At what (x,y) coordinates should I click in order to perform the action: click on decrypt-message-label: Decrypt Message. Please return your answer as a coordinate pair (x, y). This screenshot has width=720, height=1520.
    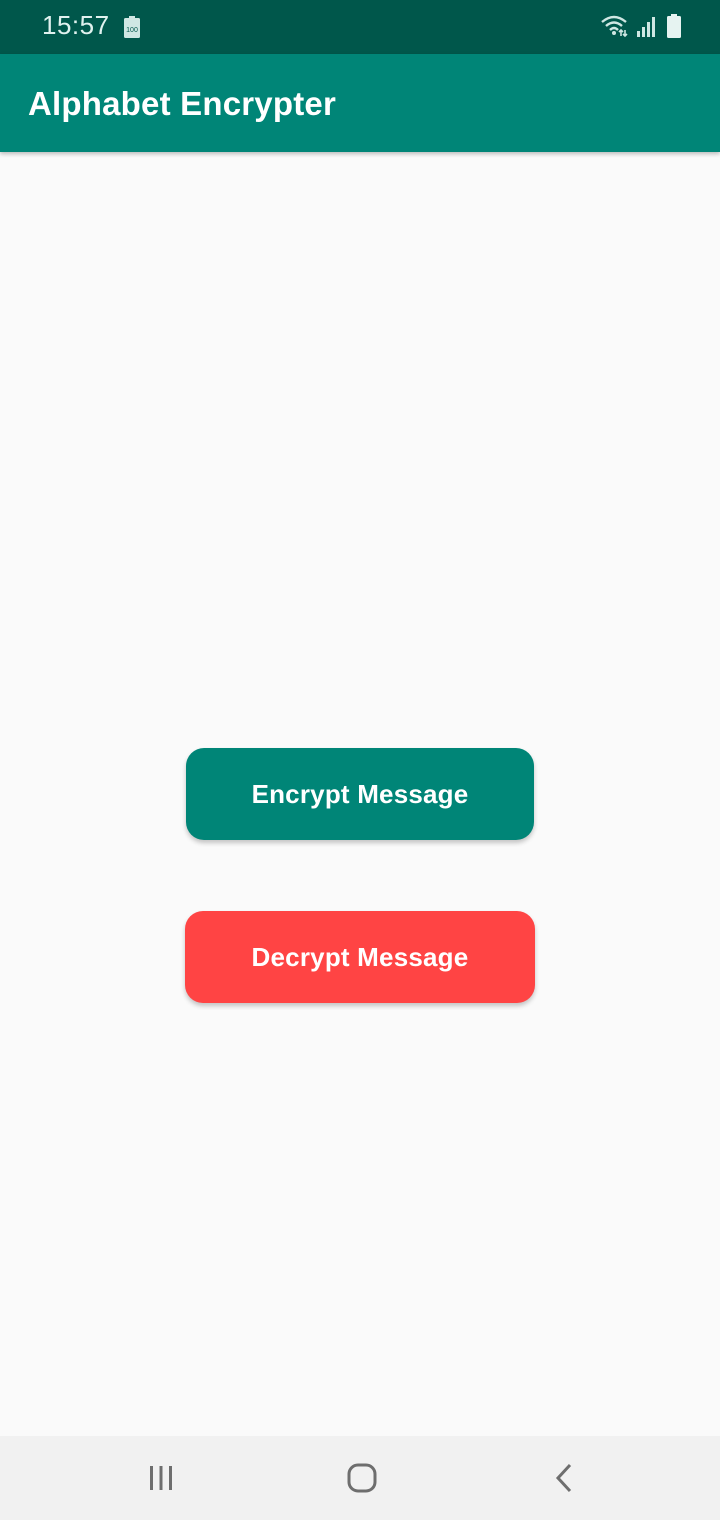
    Looking at the image, I should click on (360, 956).